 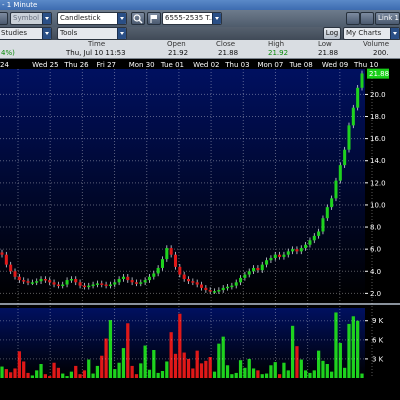 I want to click on settings-icon, so click(x=367, y=18).